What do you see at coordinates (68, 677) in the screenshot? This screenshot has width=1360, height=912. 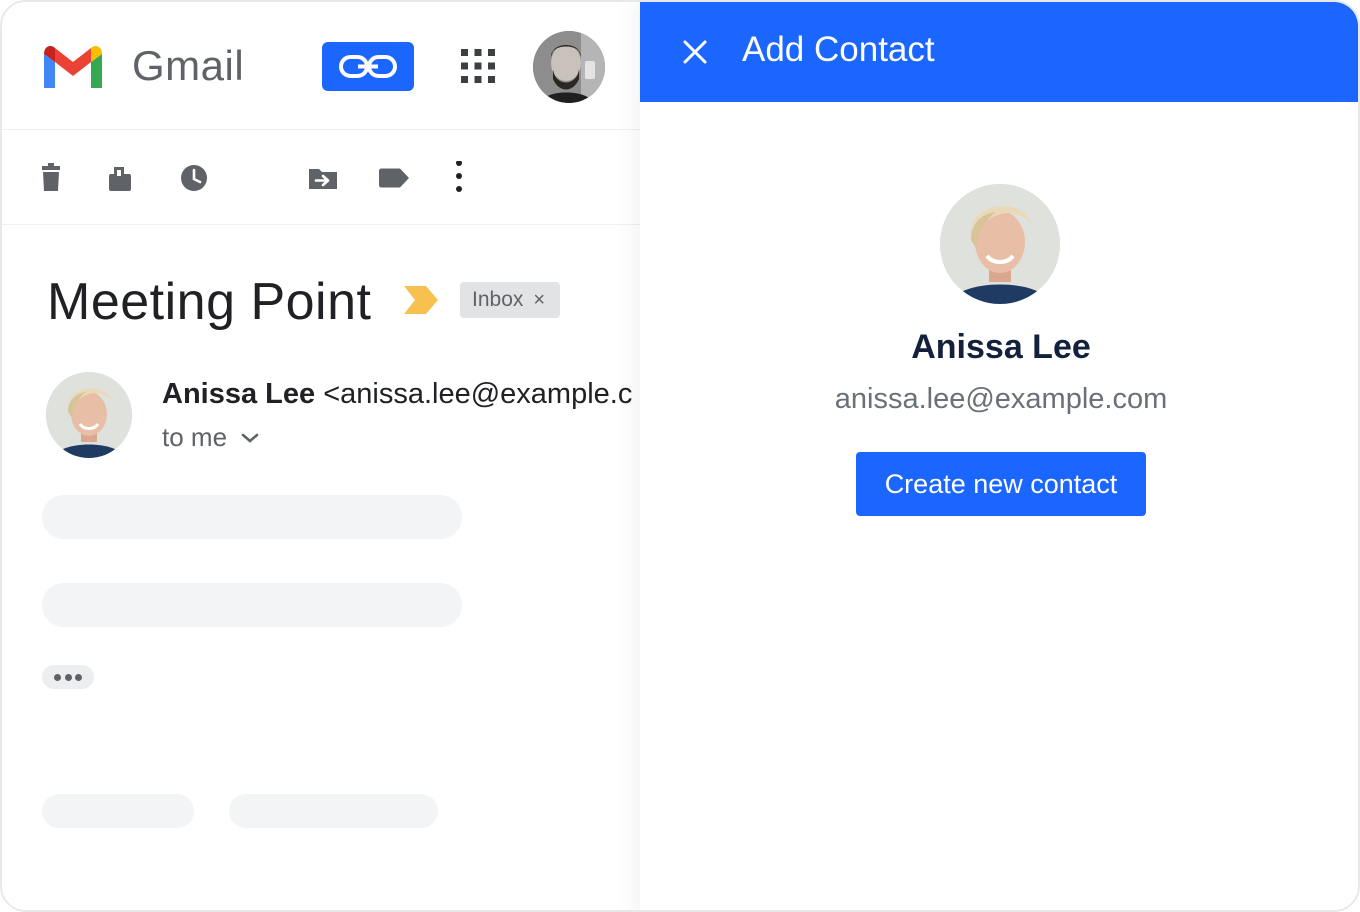 I see `show-trimmed-content-button` at bounding box center [68, 677].